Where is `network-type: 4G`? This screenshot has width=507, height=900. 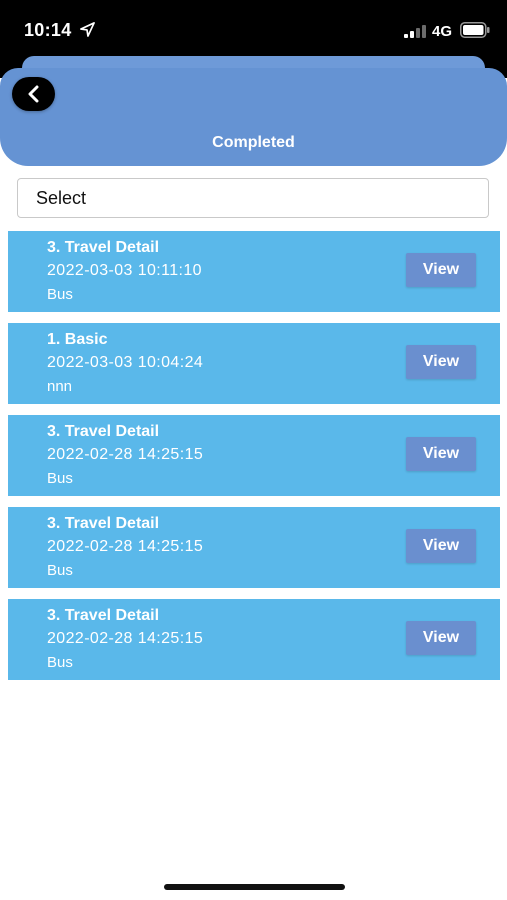
network-type: 4G is located at coordinates (442, 31).